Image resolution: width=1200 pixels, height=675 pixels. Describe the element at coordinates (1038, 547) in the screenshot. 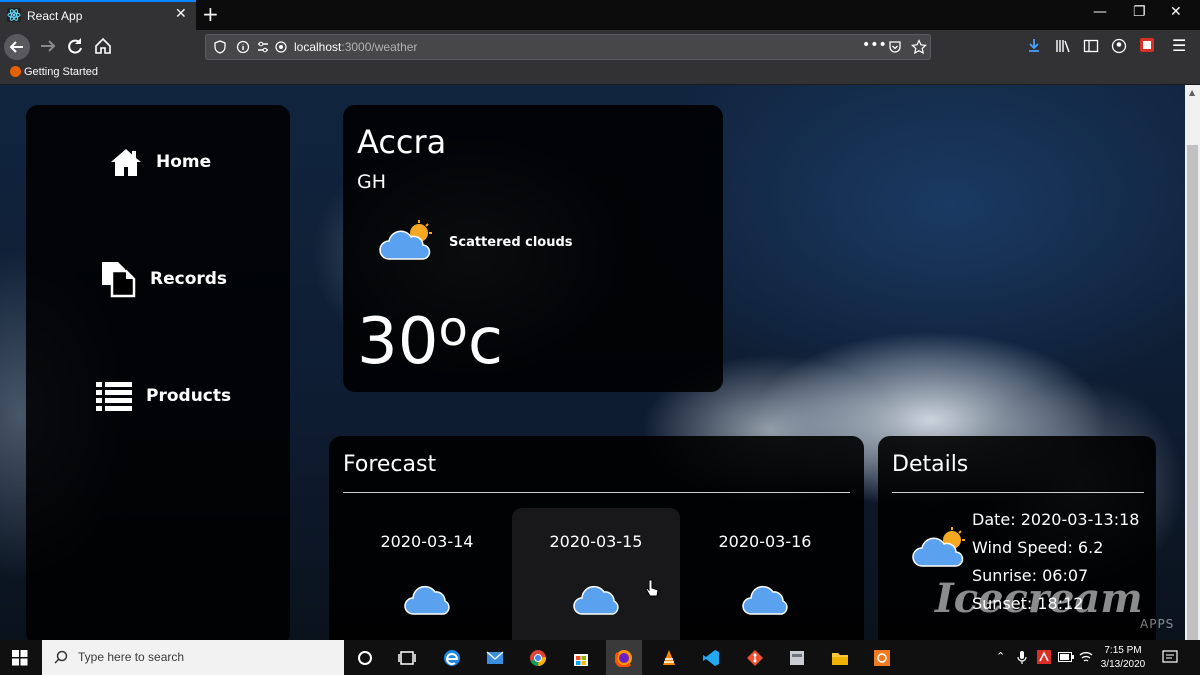

I see `detail-wind-speed: Wind Speed: 6.2` at that location.